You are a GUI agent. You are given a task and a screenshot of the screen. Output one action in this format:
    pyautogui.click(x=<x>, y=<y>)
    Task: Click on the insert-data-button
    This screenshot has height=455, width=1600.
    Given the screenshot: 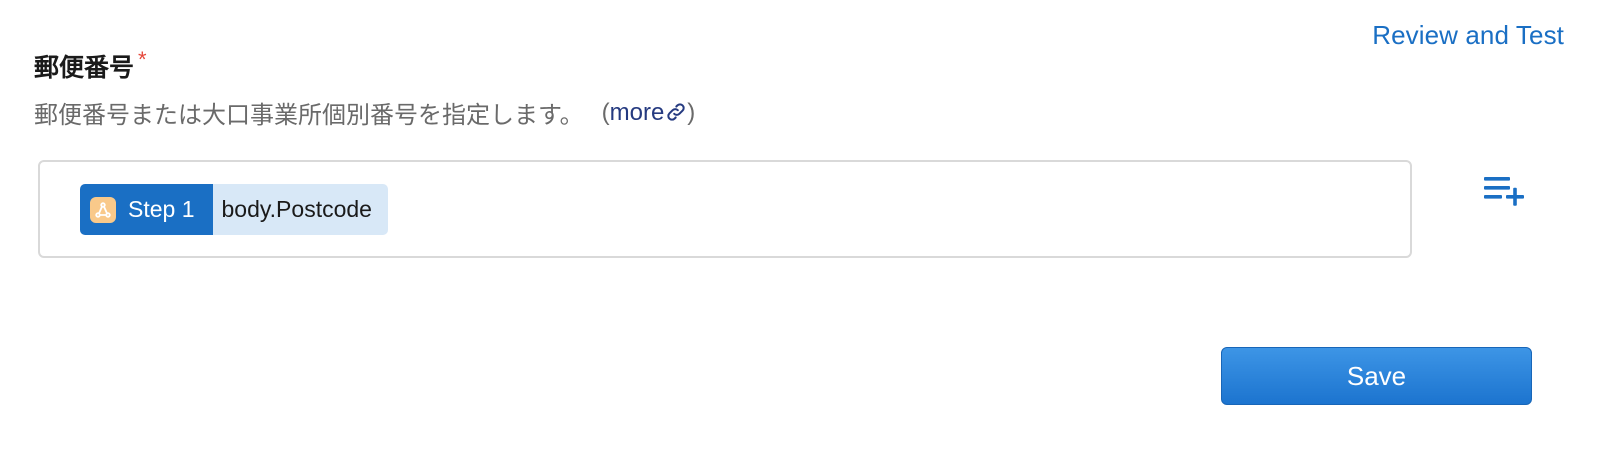 What is the action you would take?
    pyautogui.click(x=1505, y=191)
    